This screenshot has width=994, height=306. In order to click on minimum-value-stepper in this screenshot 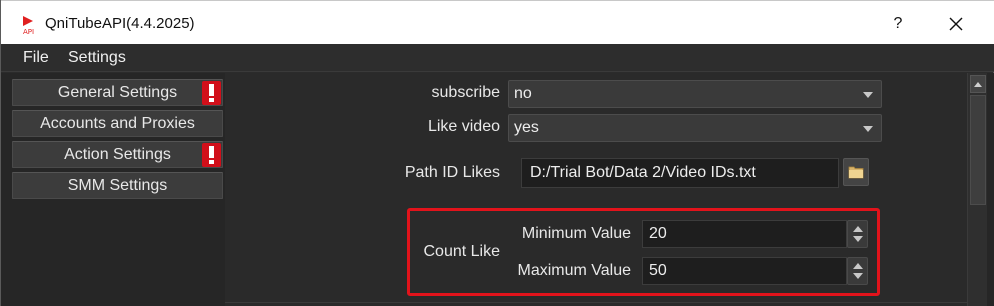, I will do `click(857, 234)`.